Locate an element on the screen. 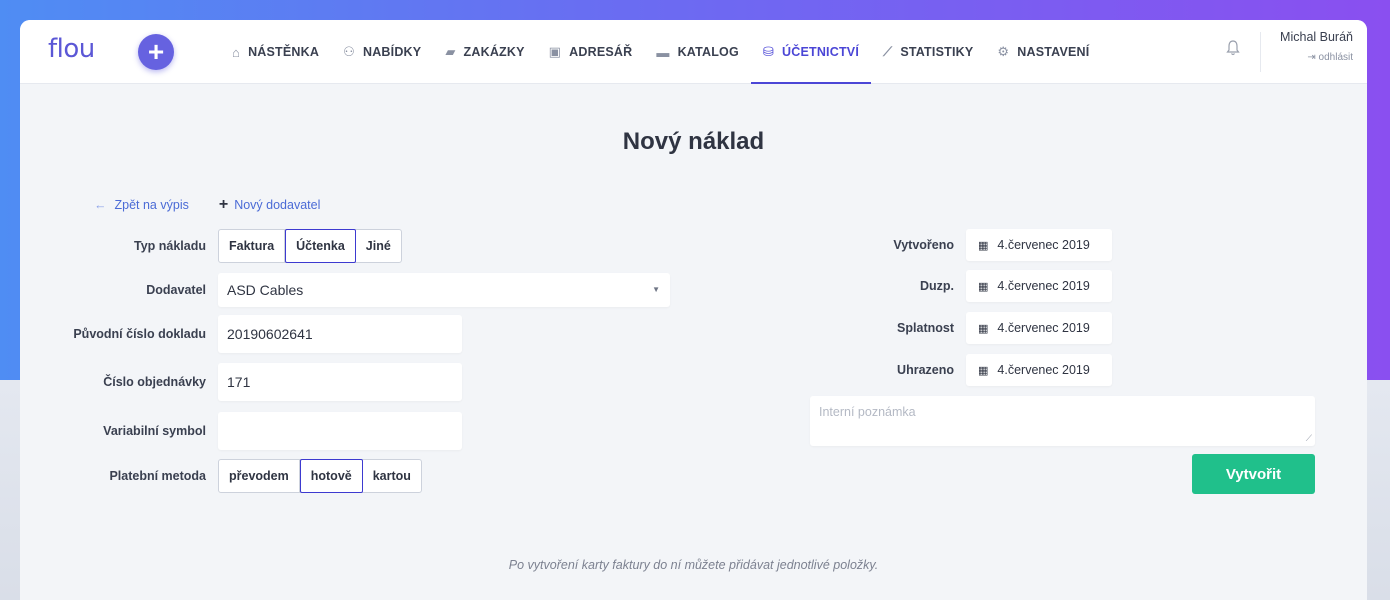  nav-item-zakazky: ▰ ZAKÁZKY is located at coordinates (484, 52).